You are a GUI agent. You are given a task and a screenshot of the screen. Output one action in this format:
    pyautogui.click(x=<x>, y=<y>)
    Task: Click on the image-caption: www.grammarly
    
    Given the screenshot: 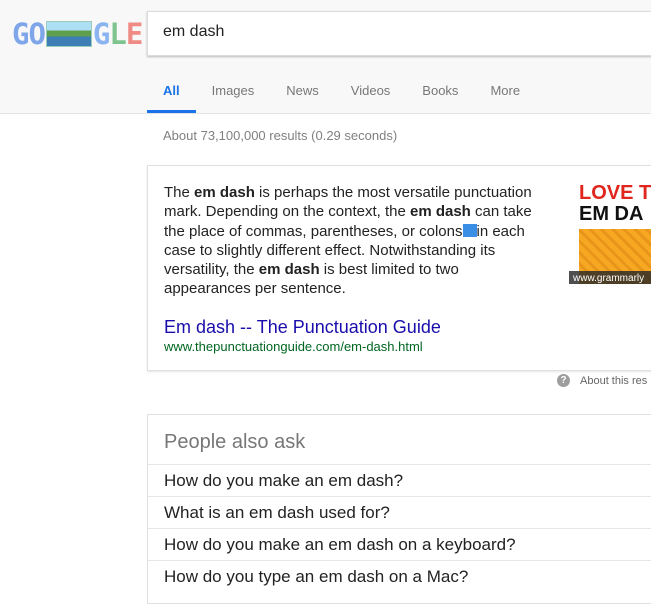 What is the action you would take?
    pyautogui.click(x=610, y=277)
    